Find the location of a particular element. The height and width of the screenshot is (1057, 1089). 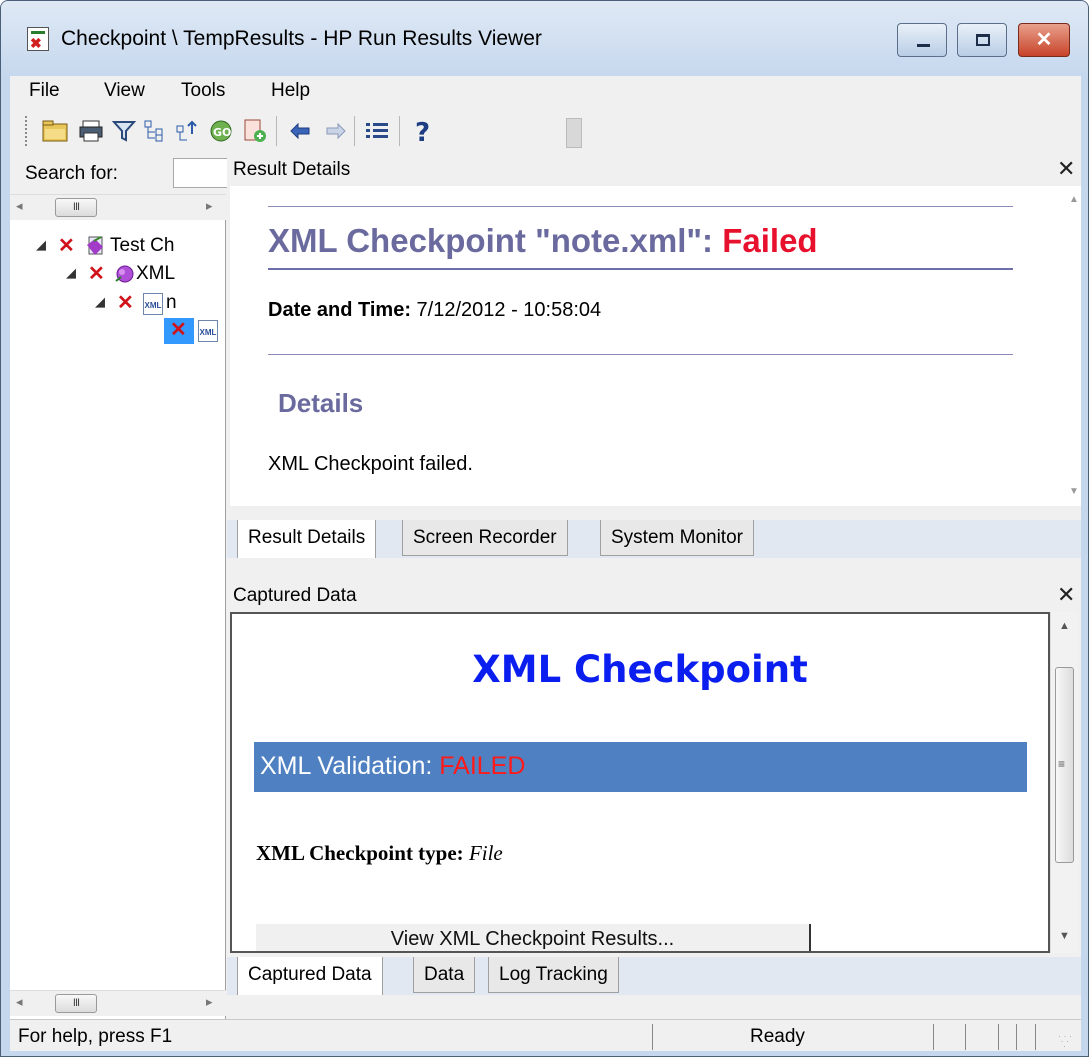

resize-grip-icon: · · · · · · is located at coordinates (1066, 1041).